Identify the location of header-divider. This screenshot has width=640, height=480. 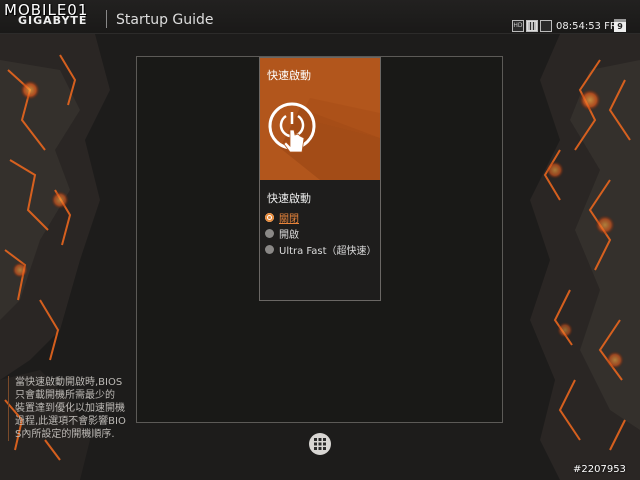
(106, 19).